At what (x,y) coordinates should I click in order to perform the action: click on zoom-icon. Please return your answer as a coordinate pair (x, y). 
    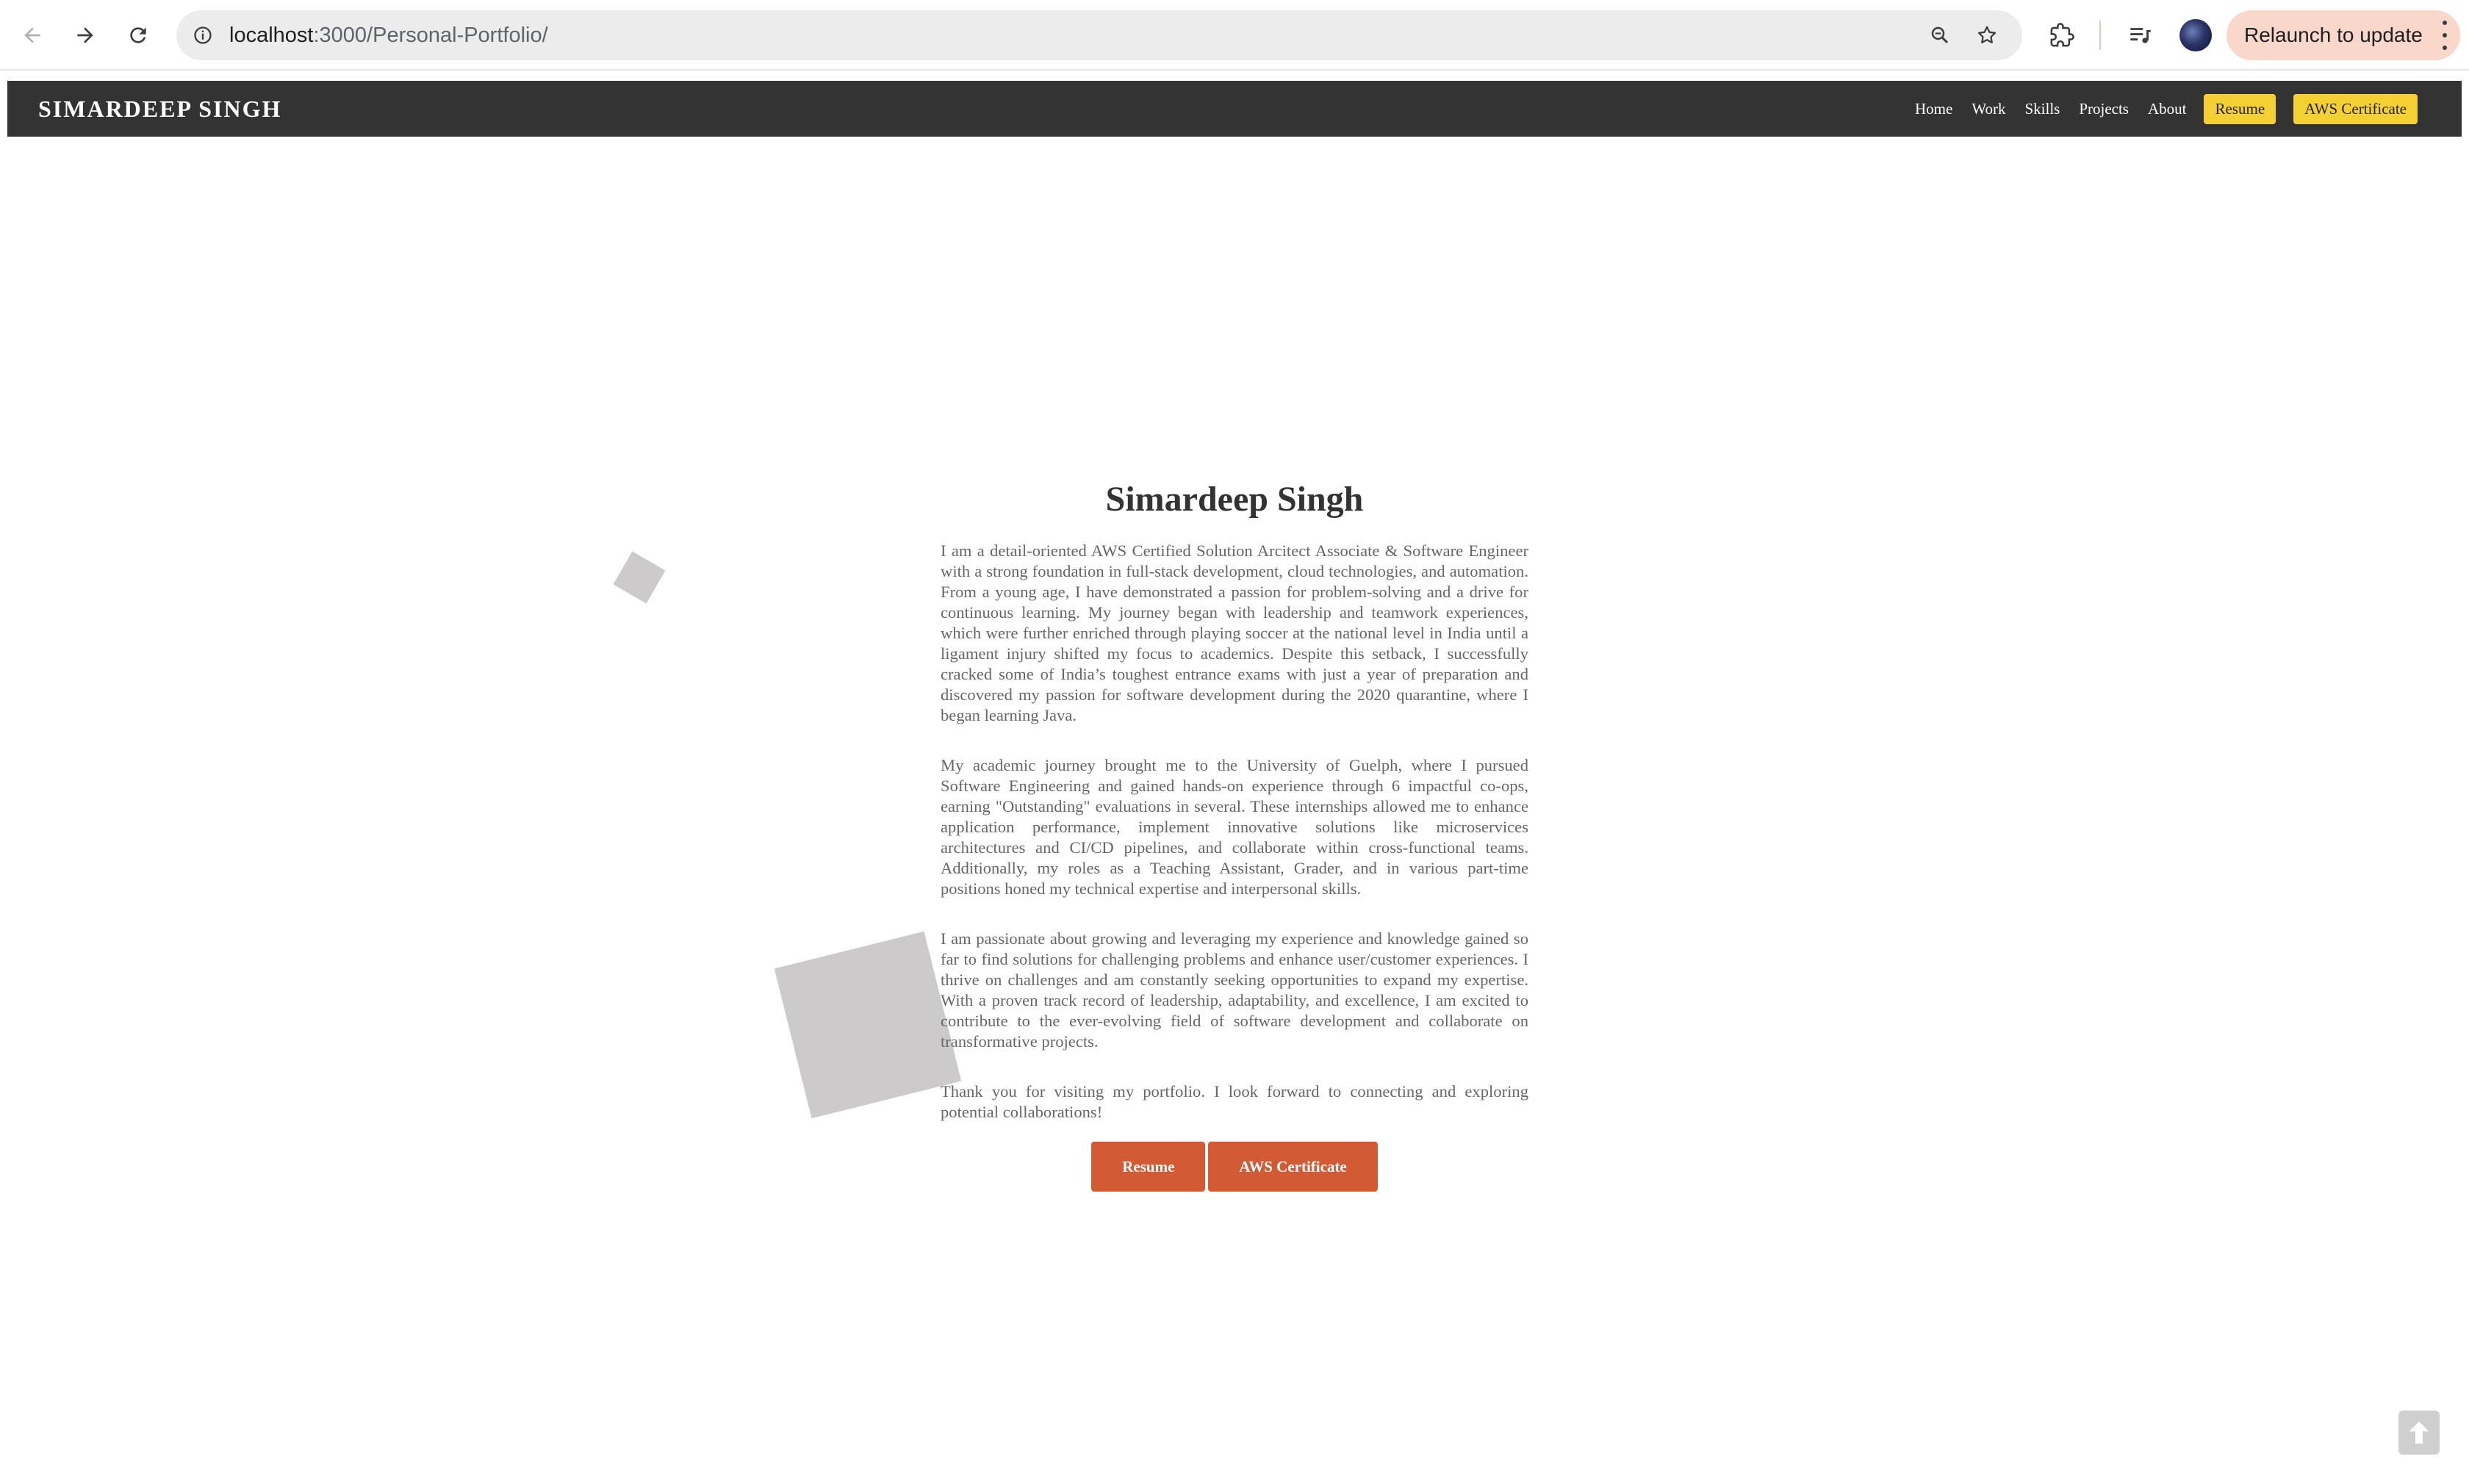
    Looking at the image, I should click on (1940, 35).